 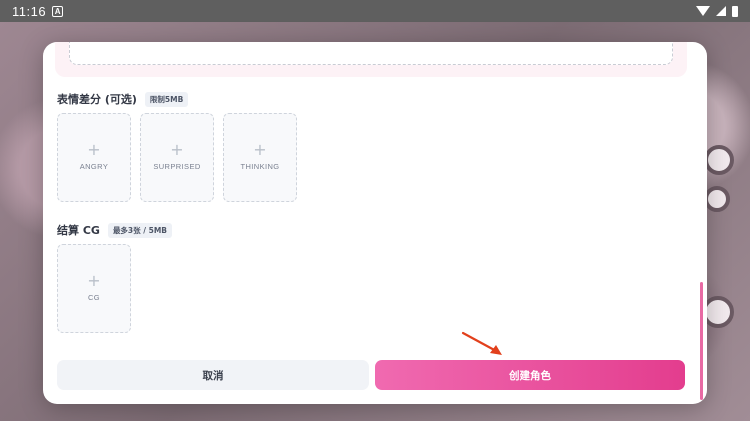 What do you see at coordinates (703, 11) in the screenshot?
I see `wifi-icon` at bounding box center [703, 11].